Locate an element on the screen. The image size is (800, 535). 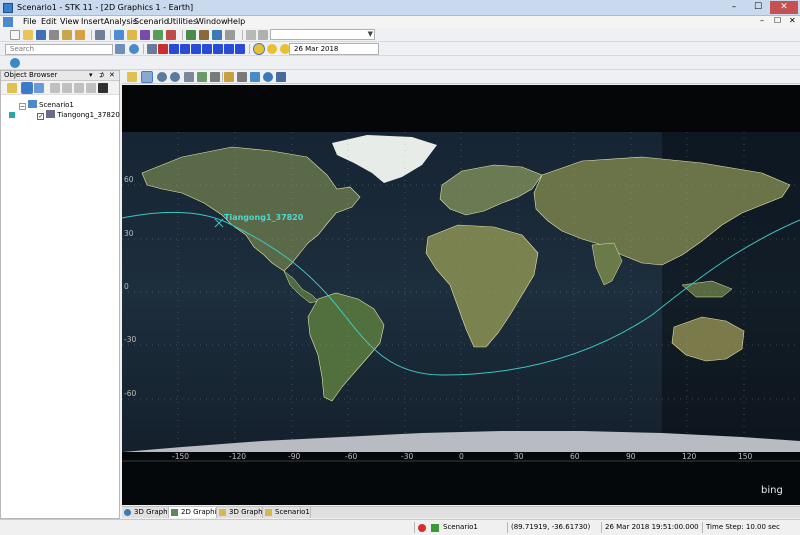
menu-help: Help is located at coordinates (236, 21).